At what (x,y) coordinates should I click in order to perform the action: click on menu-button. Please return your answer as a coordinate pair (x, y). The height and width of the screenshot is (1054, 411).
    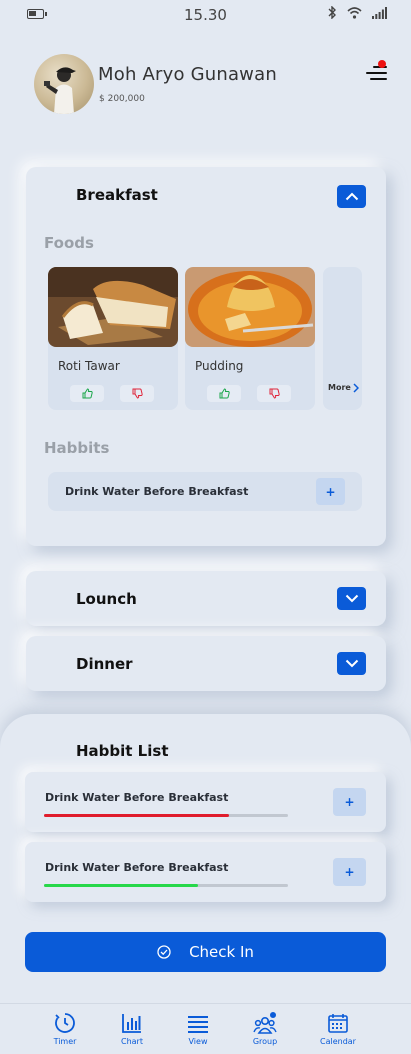
    Looking at the image, I should click on (377, 73).